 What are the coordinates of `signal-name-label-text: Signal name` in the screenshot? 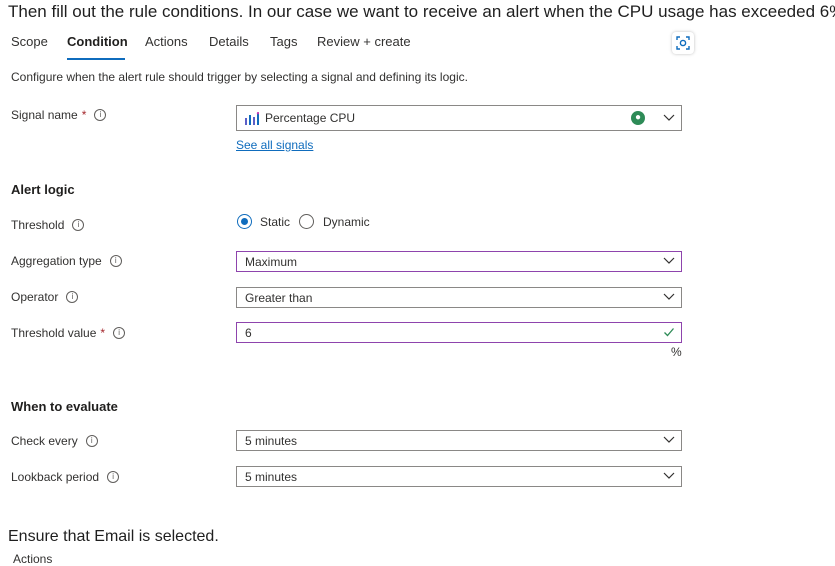 It's located at (44, 115).